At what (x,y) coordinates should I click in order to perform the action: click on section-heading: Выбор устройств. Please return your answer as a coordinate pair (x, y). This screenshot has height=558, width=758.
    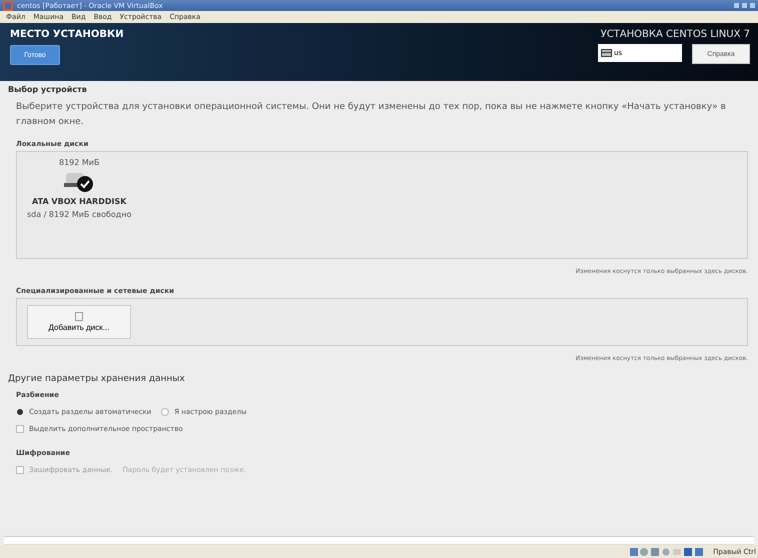
    Looking at the image, I should click on (48, 89).